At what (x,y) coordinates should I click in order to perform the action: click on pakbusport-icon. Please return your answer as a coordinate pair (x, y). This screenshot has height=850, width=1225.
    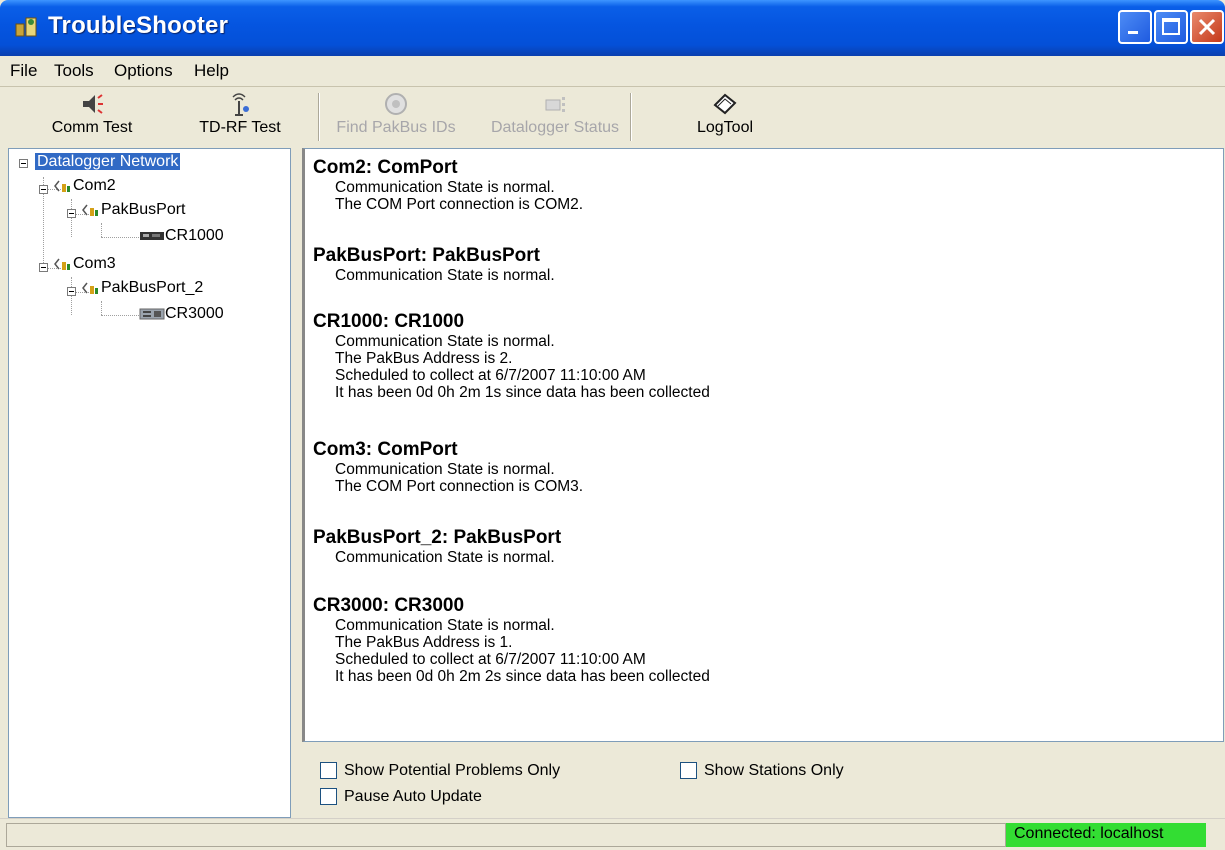
    Looking at the image, I should click on (90, 210).